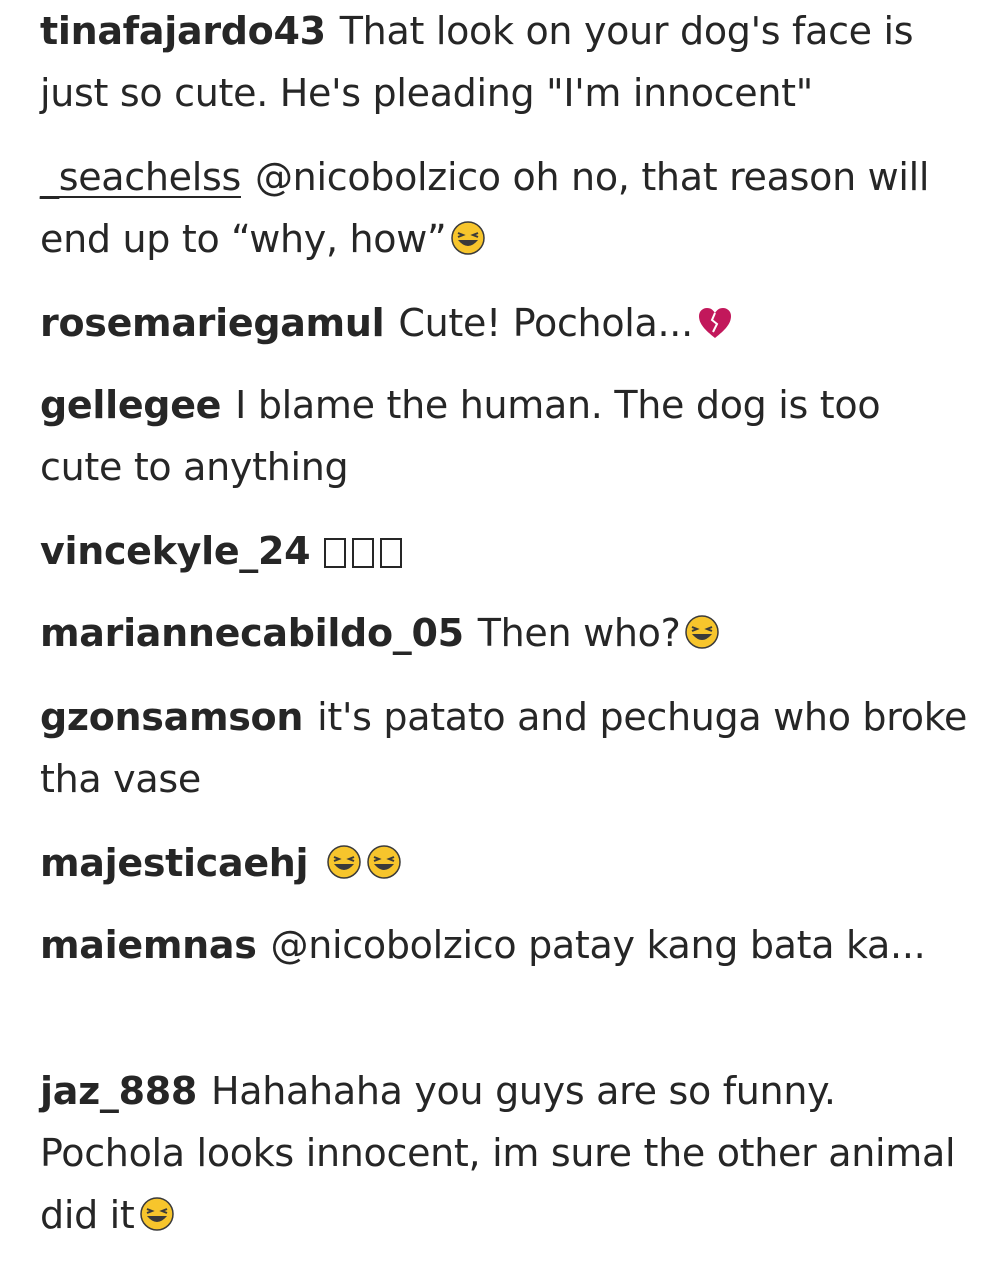 The height and width of the screenshot is (1281, 1000). Describe the element at coordinates (505, 863) in the screenshot. I see `comment-item: majesticaehj` at that location.